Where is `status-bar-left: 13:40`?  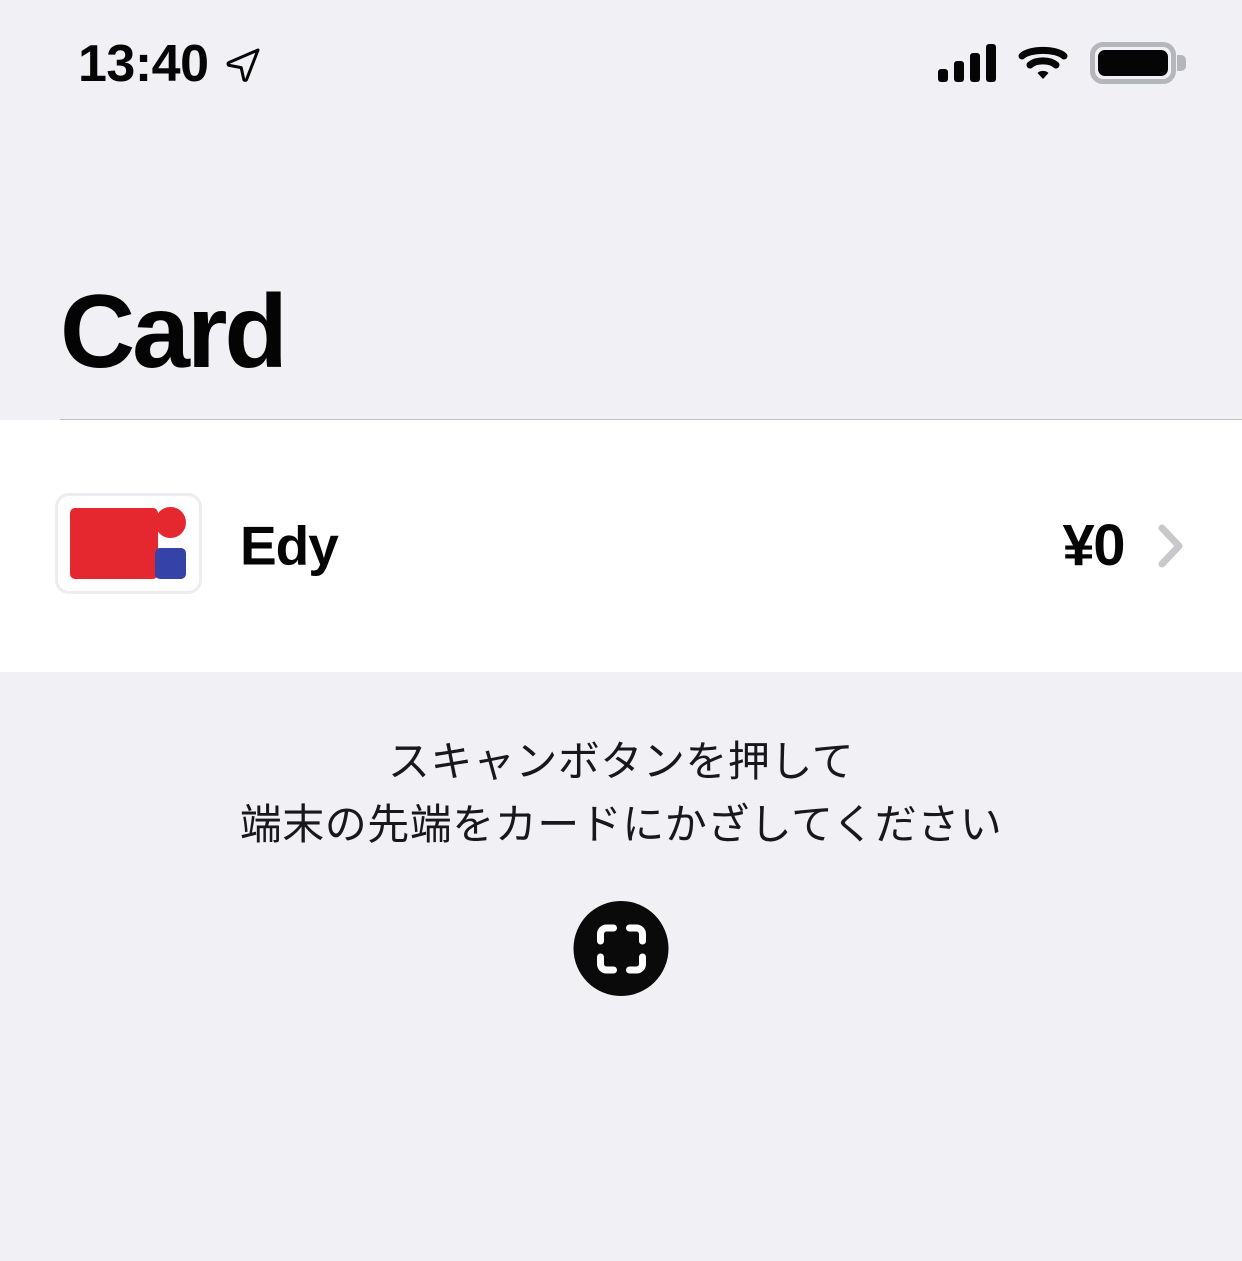 status-bar-left: 13:40 is located at coordinates (169, 64).